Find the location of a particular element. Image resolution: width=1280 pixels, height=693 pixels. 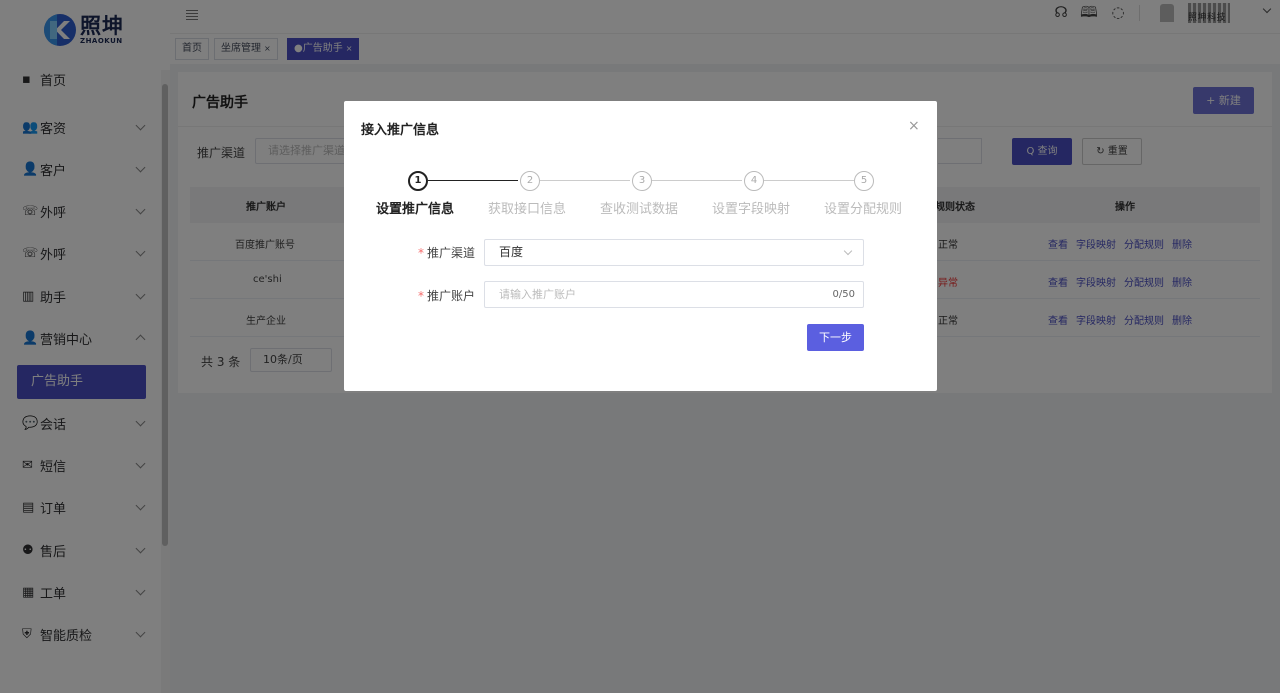

channel-value: 百度 is located at coordinates (511, 252).